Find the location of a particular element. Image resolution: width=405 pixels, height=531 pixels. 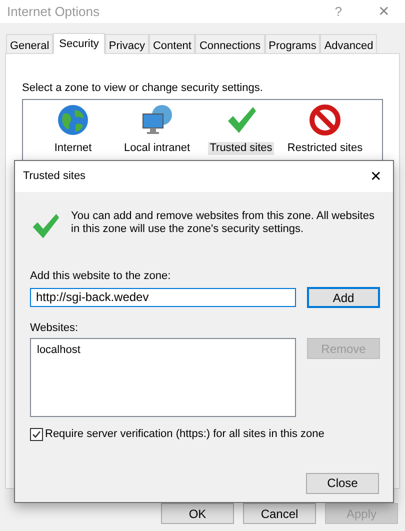

monitor-globe-icon is located at coordinates (157, 120).